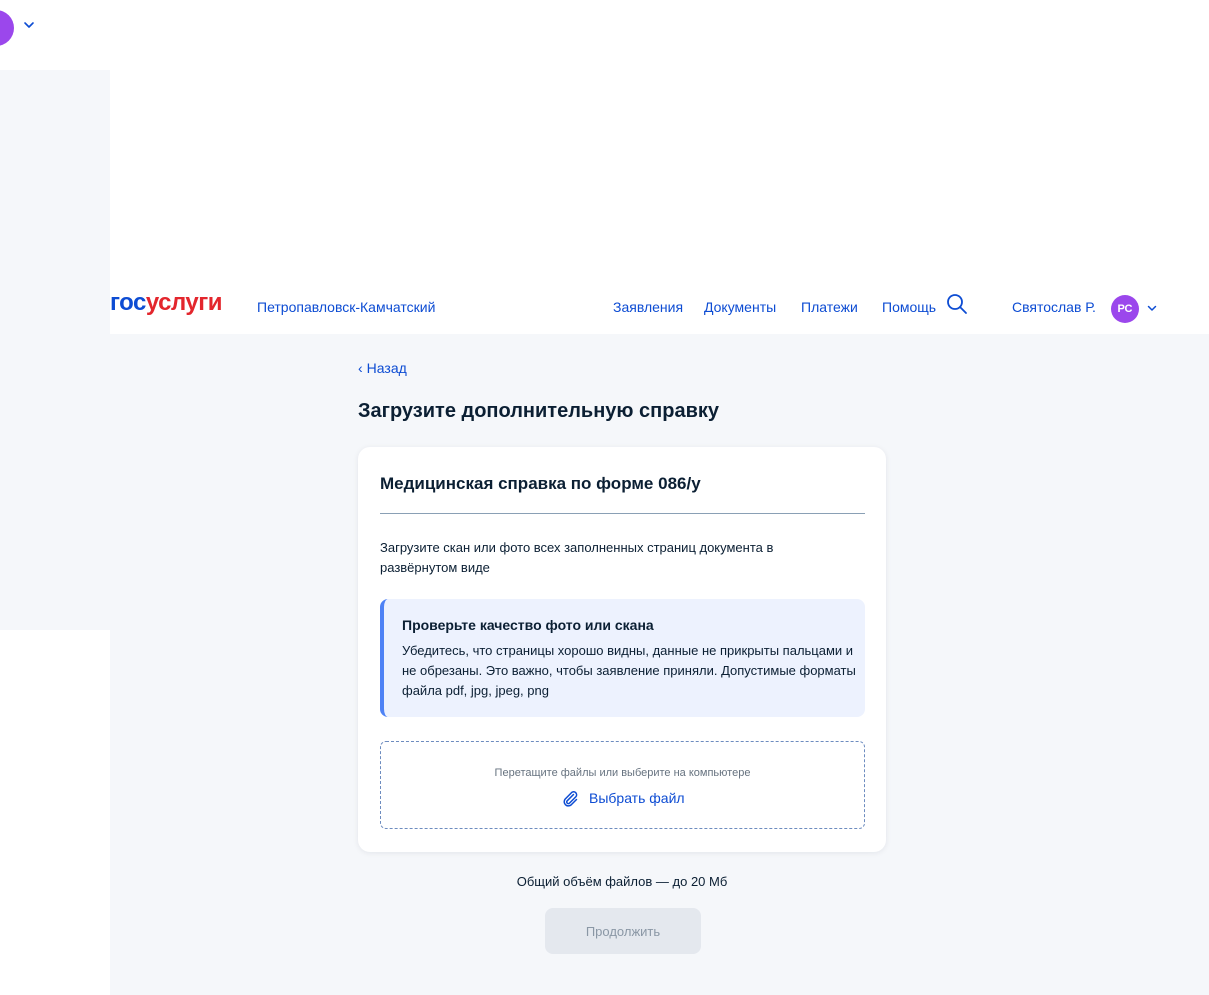 The image size is (1209, 995). I want to click on search-icon, so click(957, 304).